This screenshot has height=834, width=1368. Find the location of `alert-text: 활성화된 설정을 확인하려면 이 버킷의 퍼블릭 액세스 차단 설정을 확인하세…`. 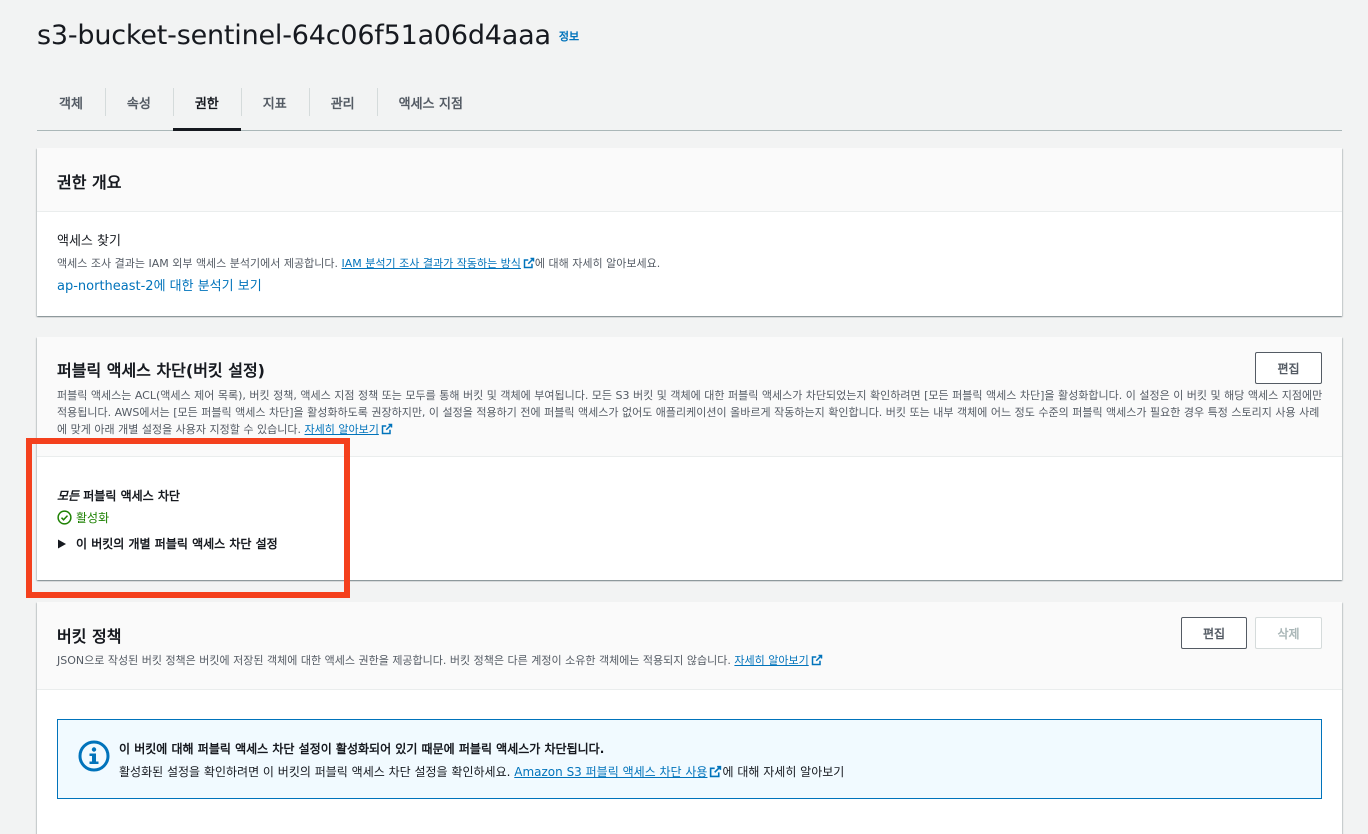

alert-text: 활성화된 설정을 확인하려면 이 버킷의 퍼블릭 액세스 차단 설정을 확인하세… is located at coordinates (481, 771).